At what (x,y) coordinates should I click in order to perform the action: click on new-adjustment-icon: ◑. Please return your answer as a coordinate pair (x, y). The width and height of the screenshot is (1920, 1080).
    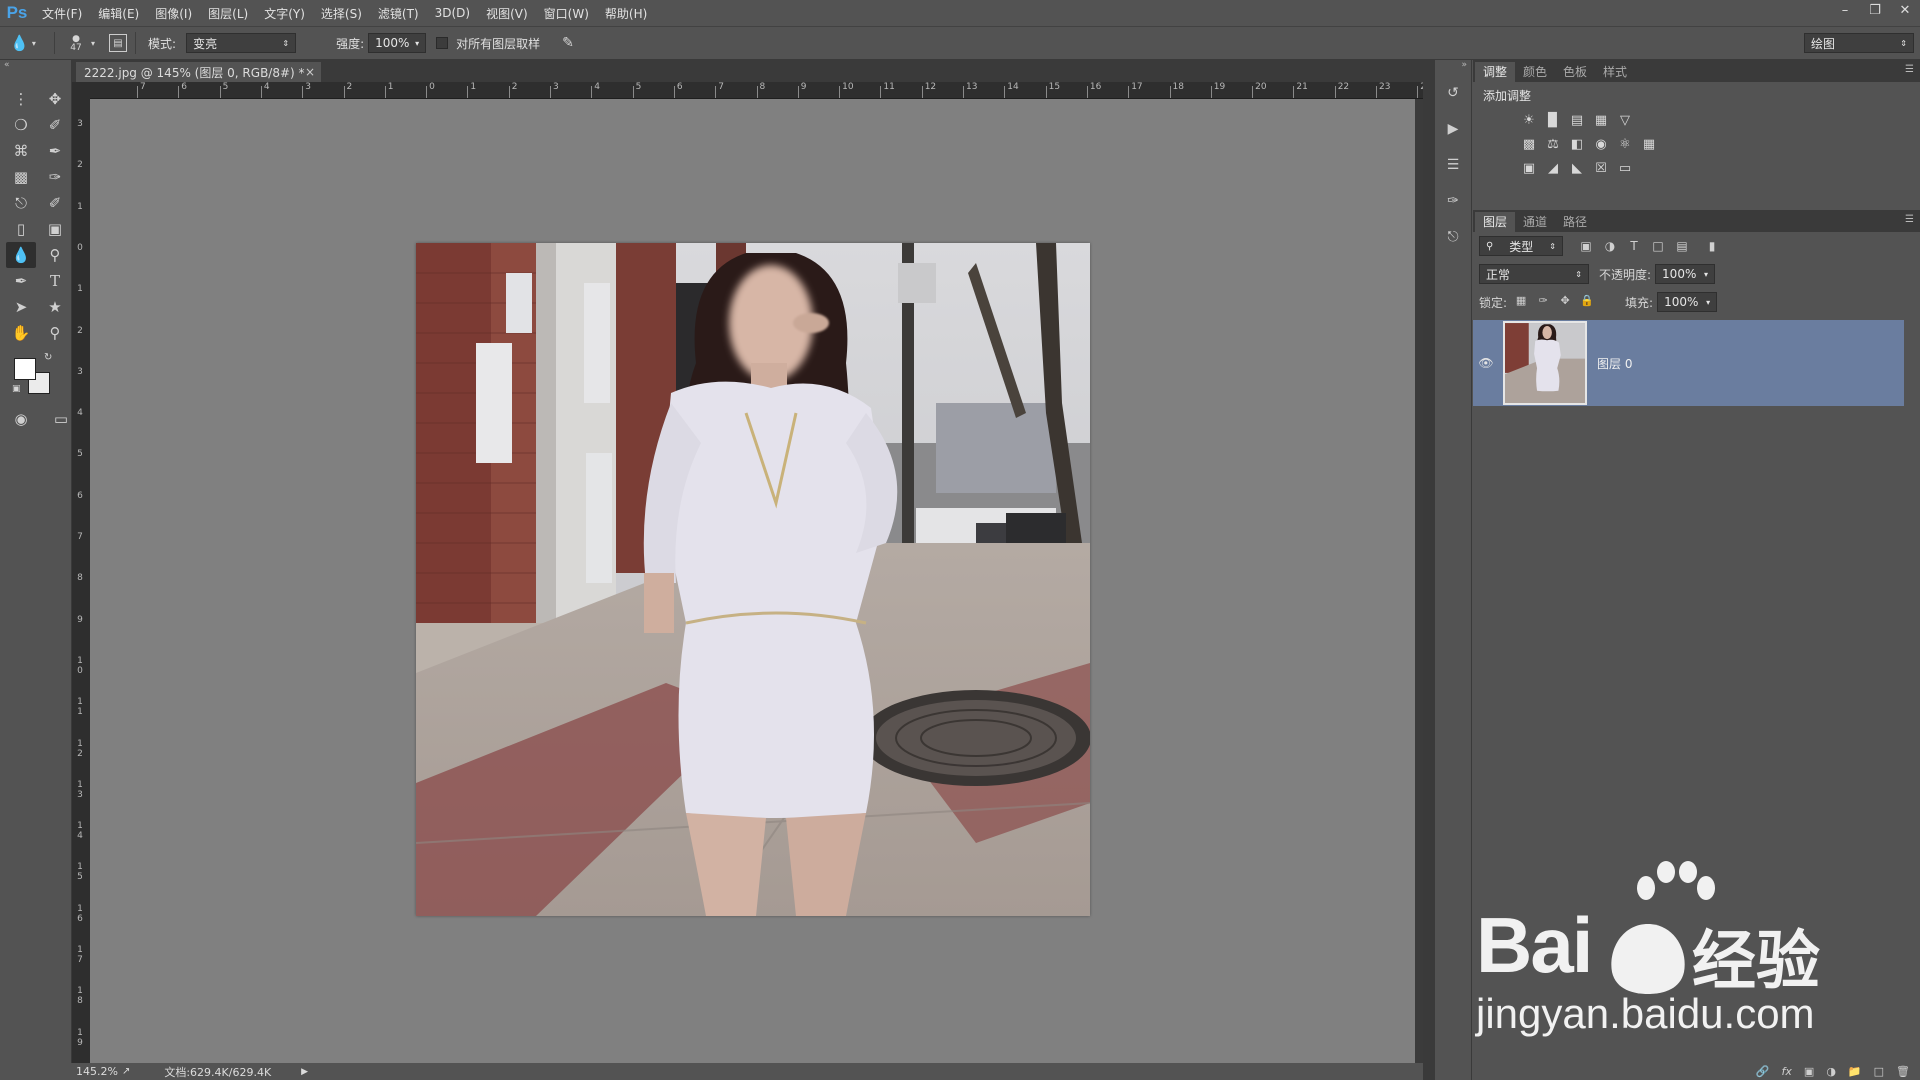
    Looking at the image, I should click on (1831, 1071).